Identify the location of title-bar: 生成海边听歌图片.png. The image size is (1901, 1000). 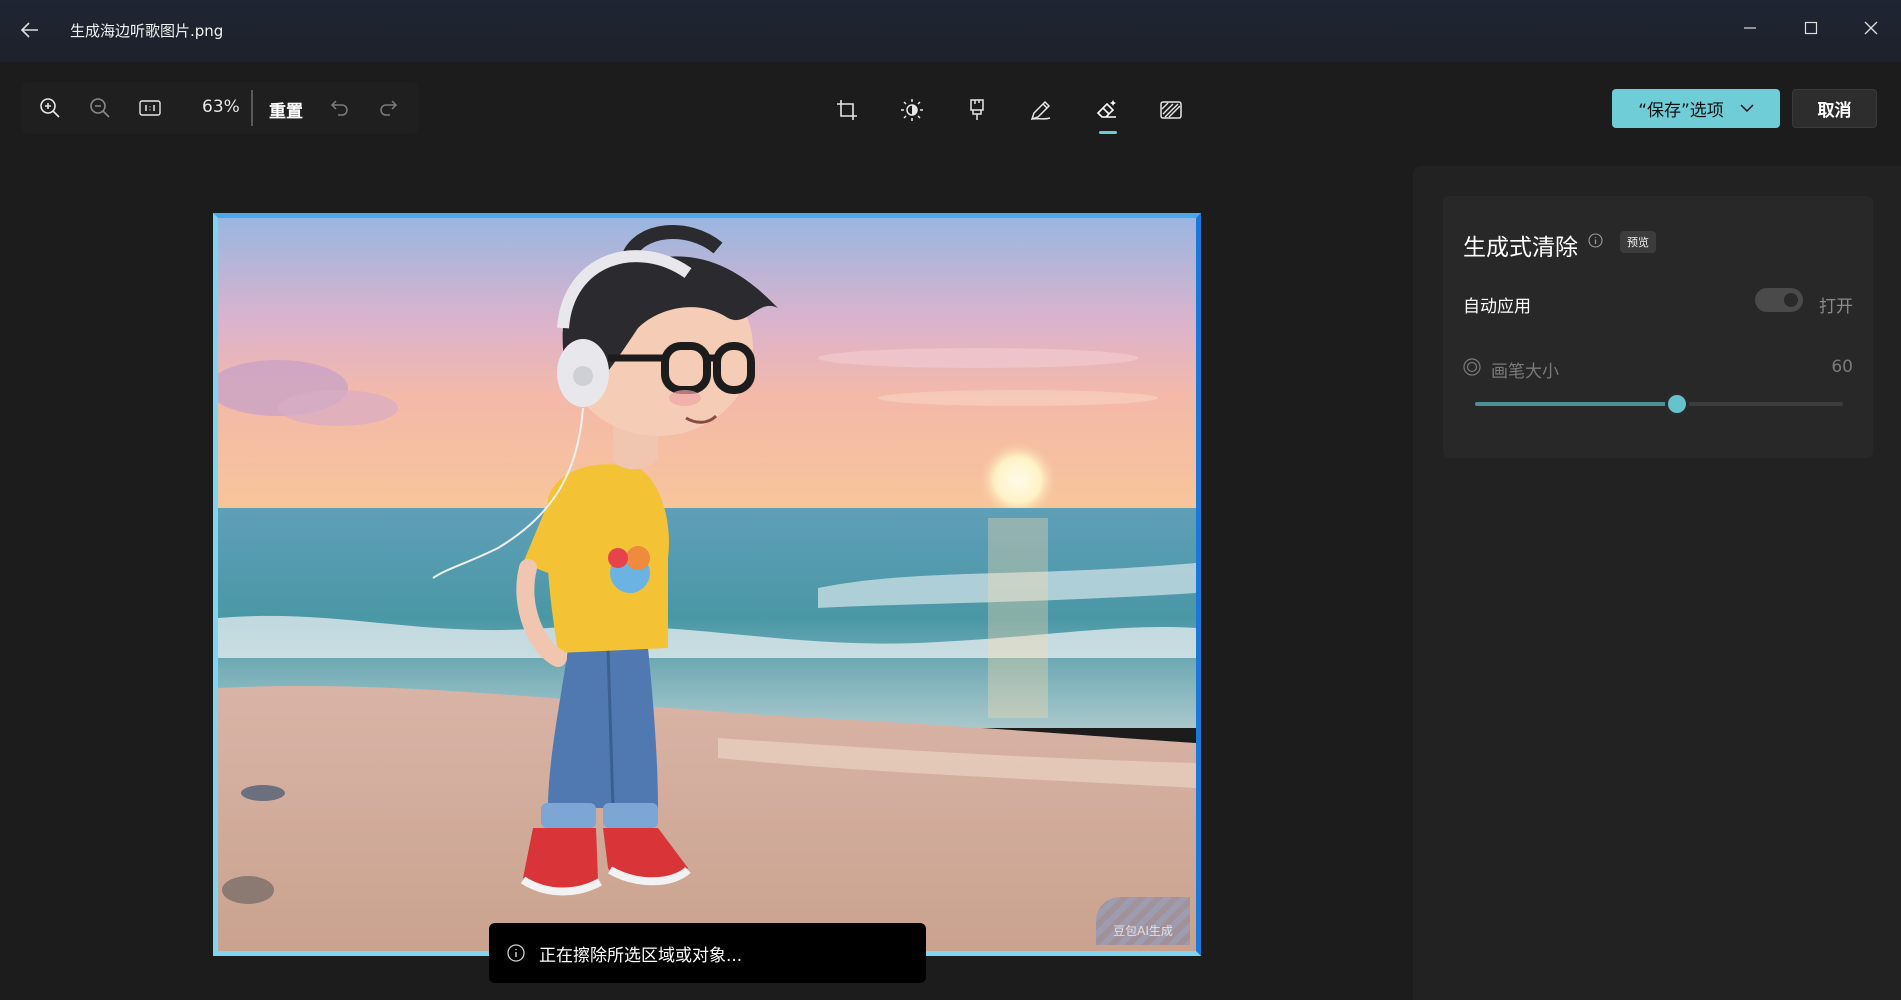
(950, 31).